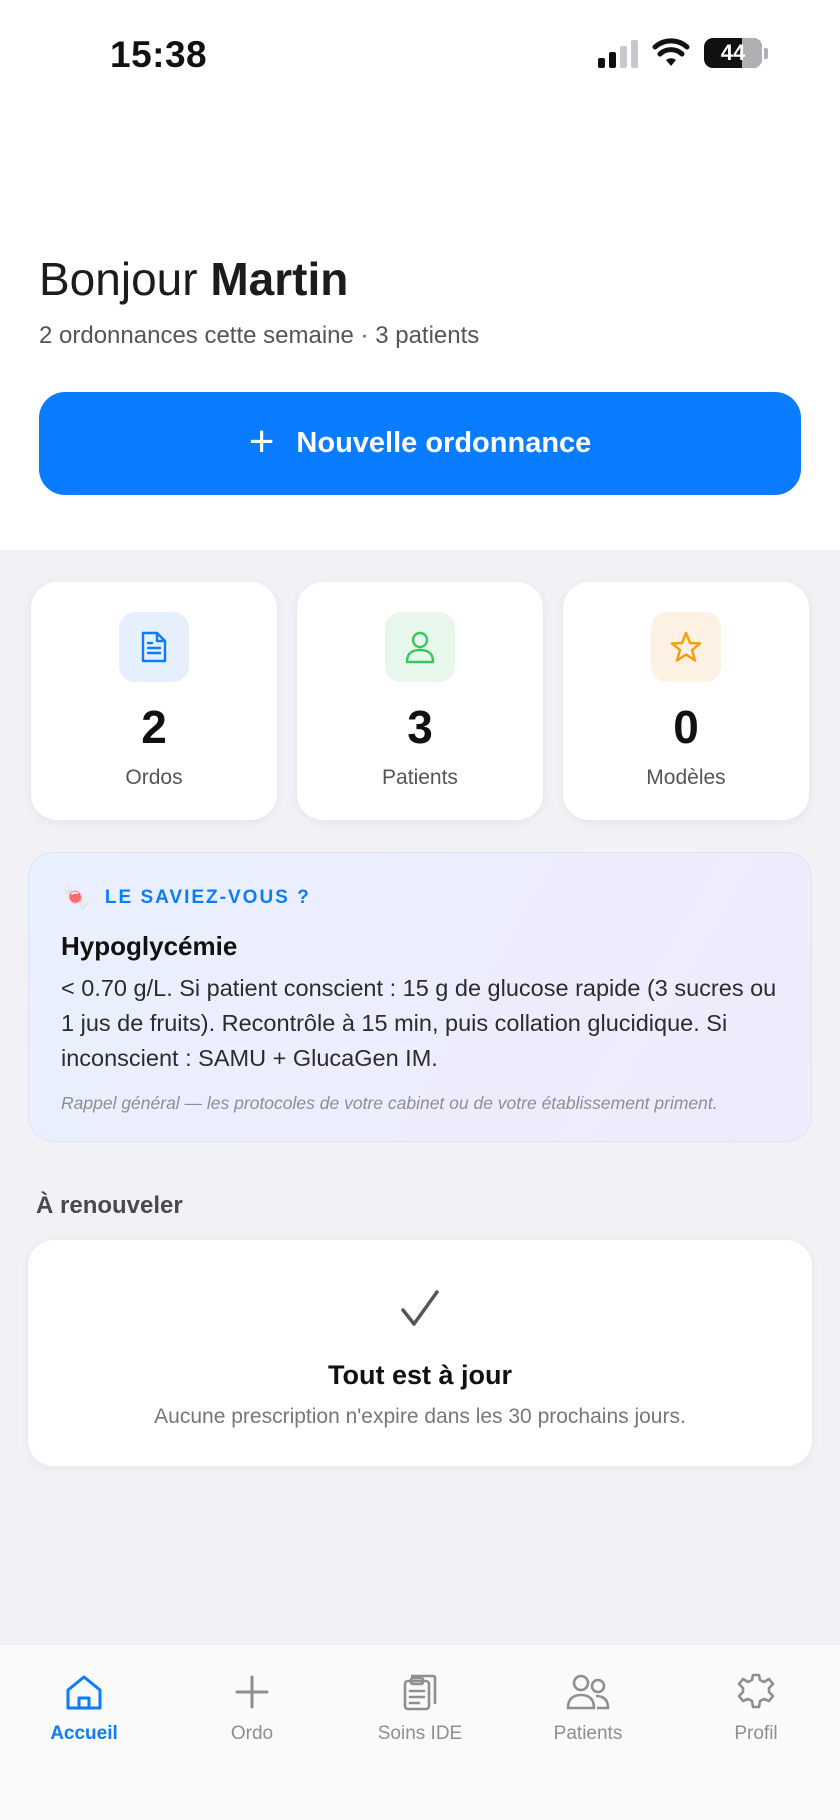  What do you see at coordinates (207, 897) in the screenshot?
I see `tip-kicker: LE SAVIEZ-VOUS ?` at bounding box center [207, 897].